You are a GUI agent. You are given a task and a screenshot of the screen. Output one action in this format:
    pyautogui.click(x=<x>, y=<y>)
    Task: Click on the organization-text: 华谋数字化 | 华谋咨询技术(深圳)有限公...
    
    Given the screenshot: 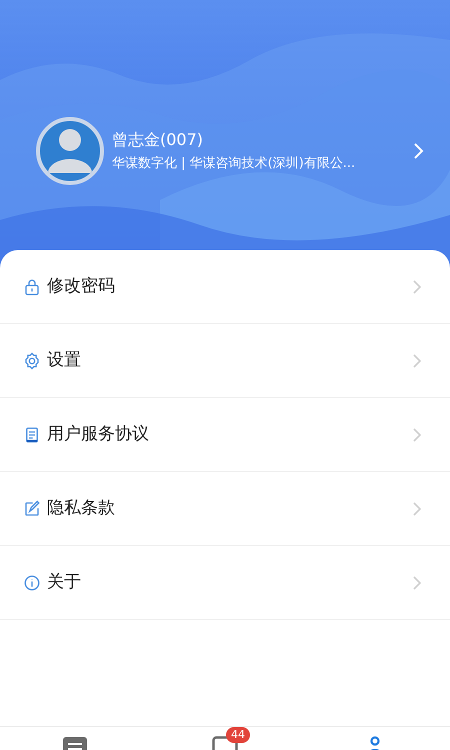 What is the action you would take?
    pyautogui.click(x=234, y=164)
    